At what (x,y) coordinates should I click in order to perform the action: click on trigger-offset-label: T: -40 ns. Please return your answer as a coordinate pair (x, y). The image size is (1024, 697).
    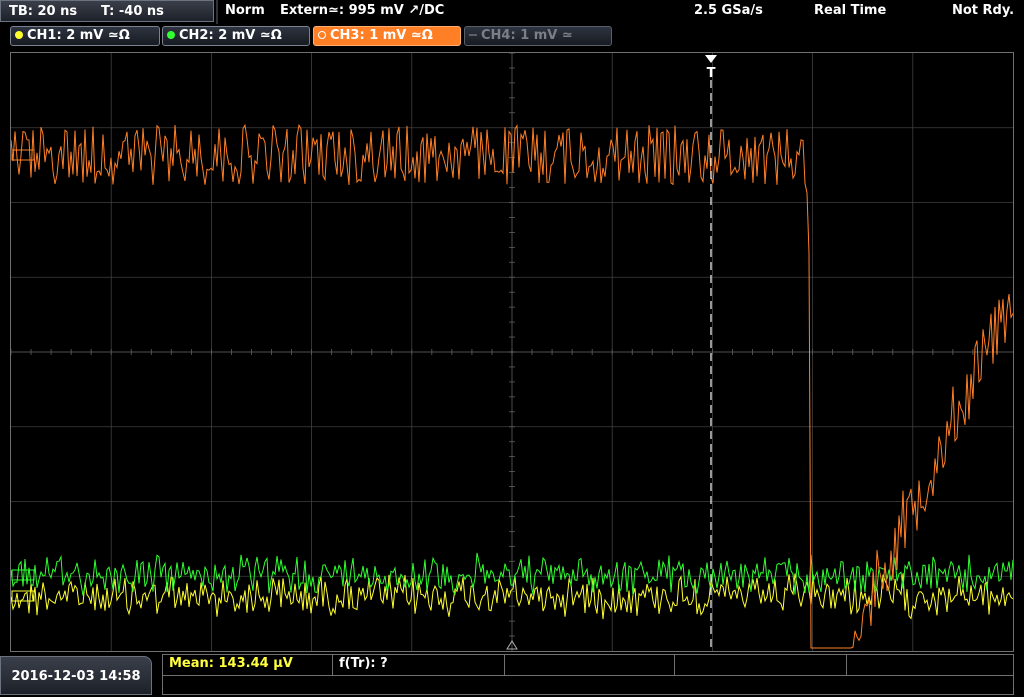
    Looking at the image, I should click on (132, 11).